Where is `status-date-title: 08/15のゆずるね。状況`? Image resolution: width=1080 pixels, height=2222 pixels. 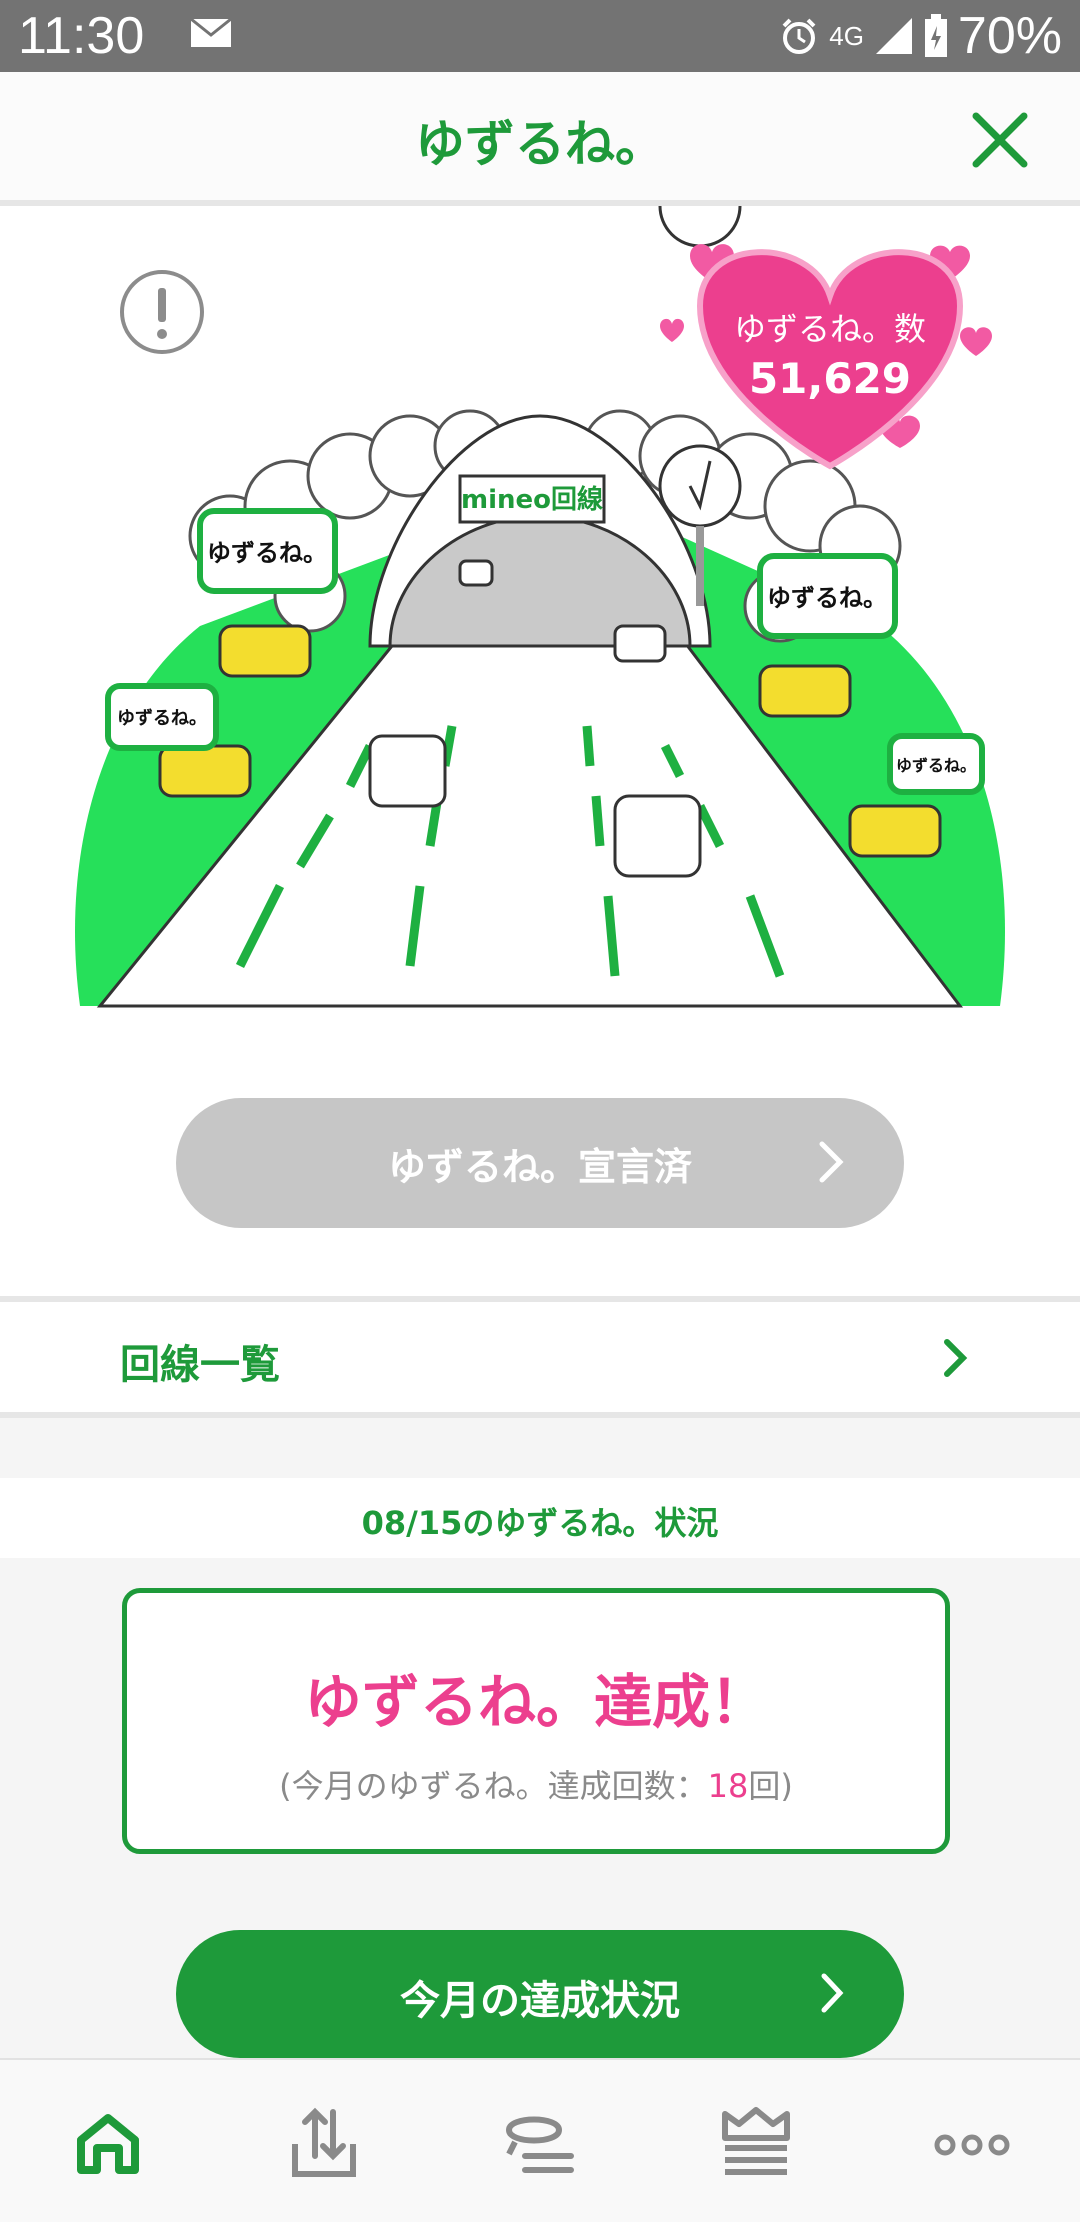 status-date-title: 08/15のゆずるね。状況 is located at coordinates (540, 1523).